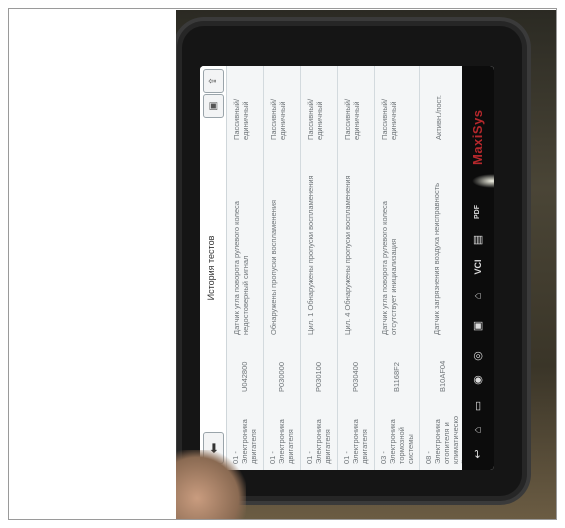 The image size is (565, 528). Describe the element at coordinates (396, 377) in the screenshot. I see `fault-code: B1168F2` at that location.